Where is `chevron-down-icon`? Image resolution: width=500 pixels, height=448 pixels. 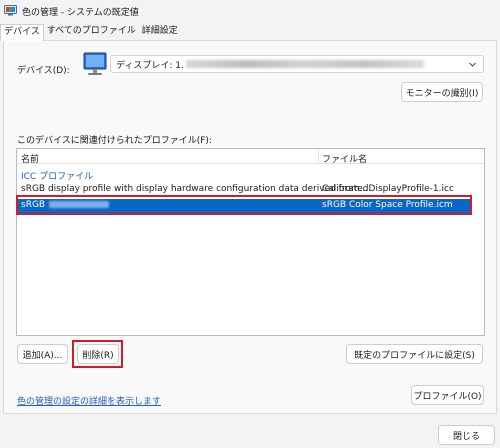 chevron-down-icon is located at coordinates (472, 64).